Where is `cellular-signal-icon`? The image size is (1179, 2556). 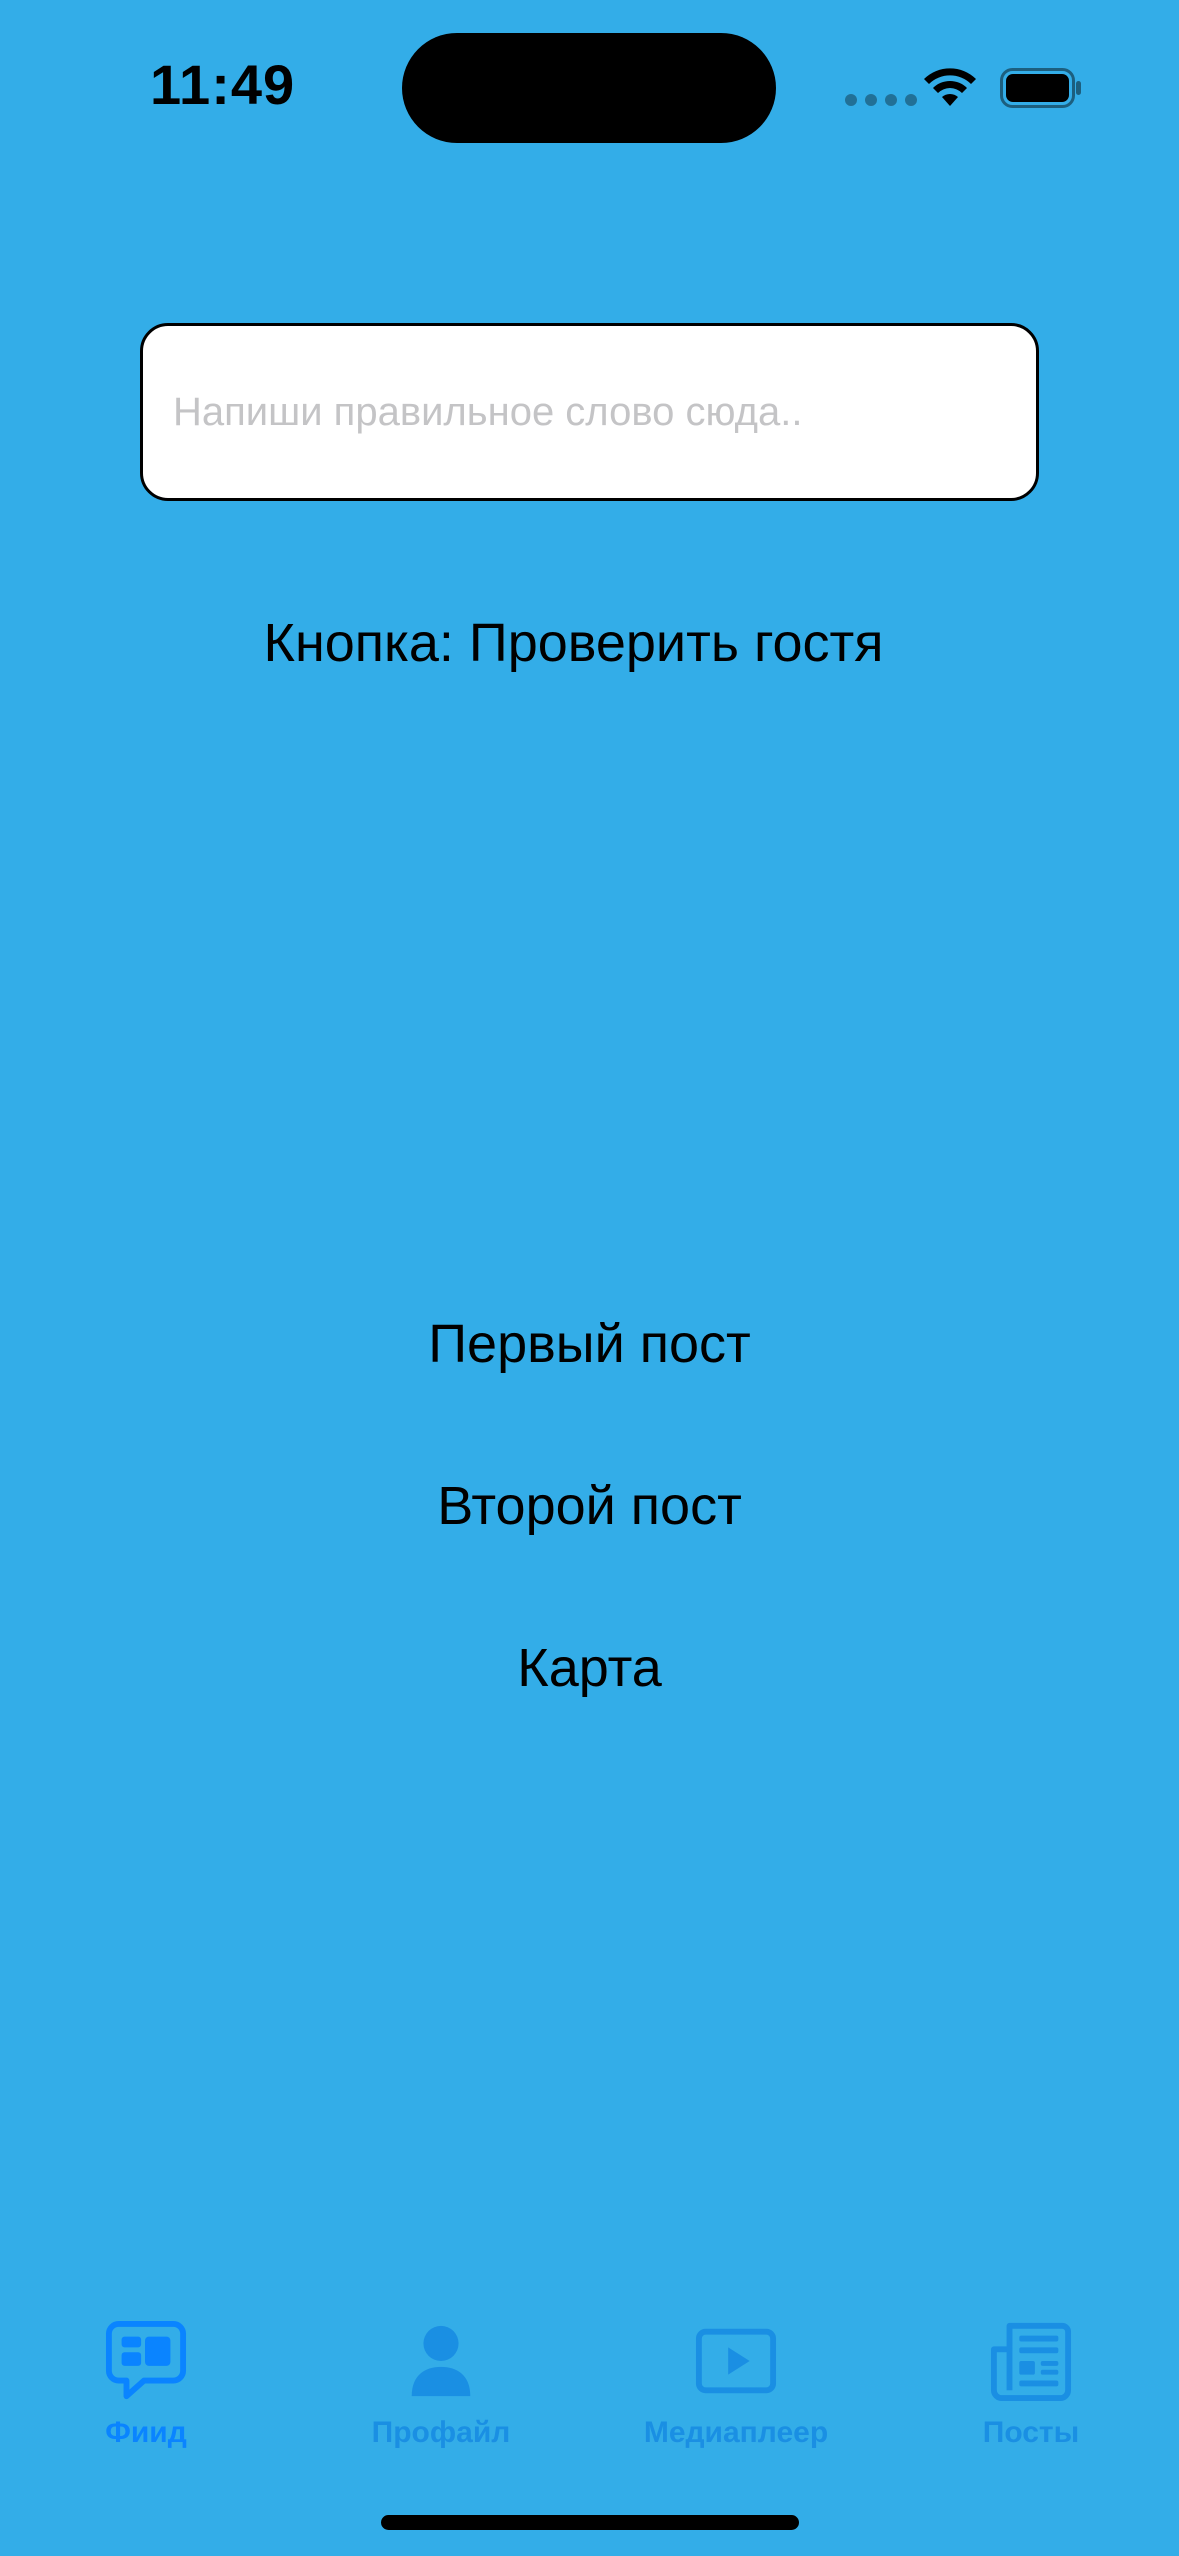 cellular-signal-icon is located at coordinates (881, 100).